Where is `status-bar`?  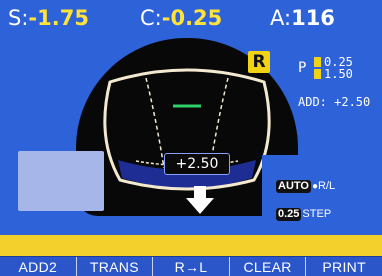
status-bar is located at coordinates (191, 245).